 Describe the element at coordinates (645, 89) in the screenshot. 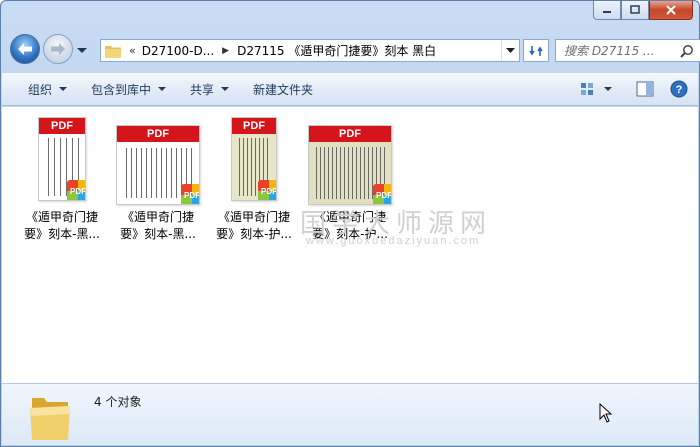

I see `preview-pane-icon` at that location.